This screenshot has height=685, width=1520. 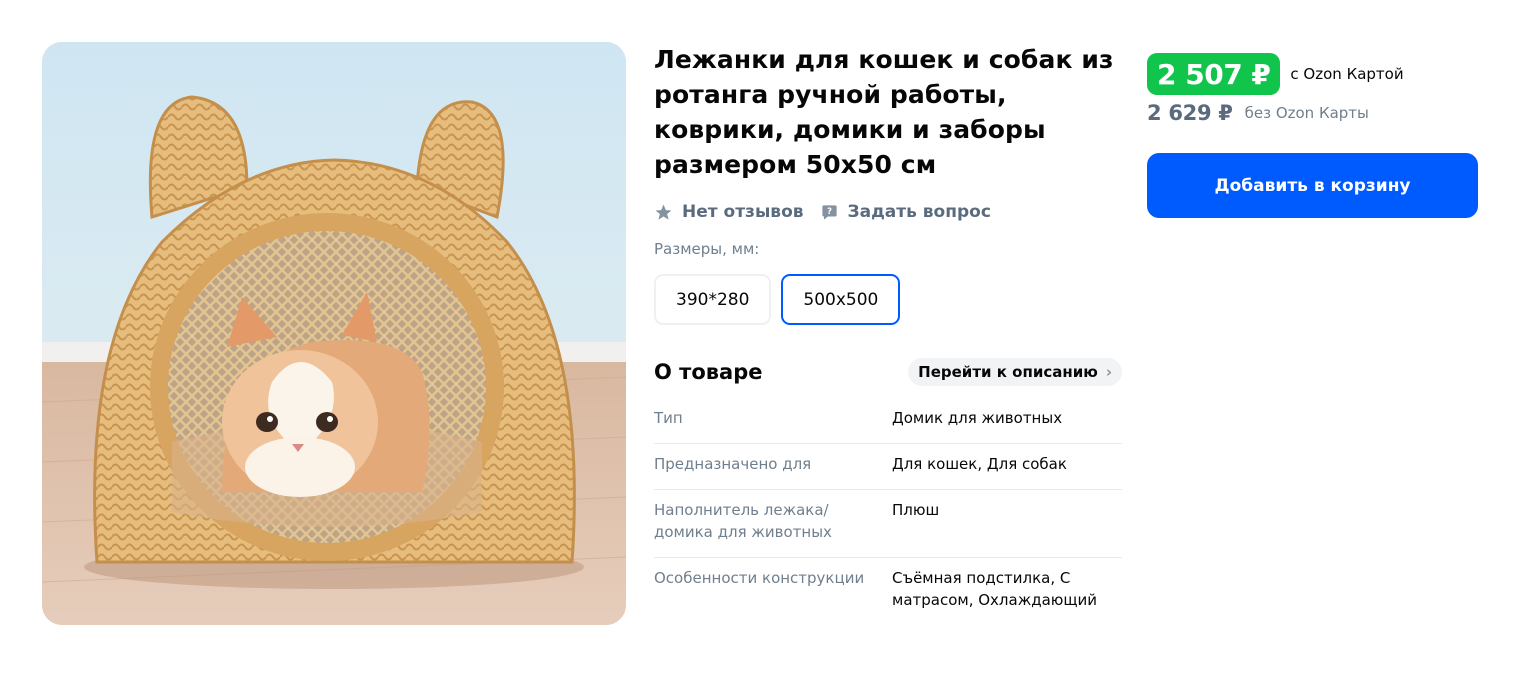 I want to click on card-price: 2 507 ₽, so click(x=1214, y=74).